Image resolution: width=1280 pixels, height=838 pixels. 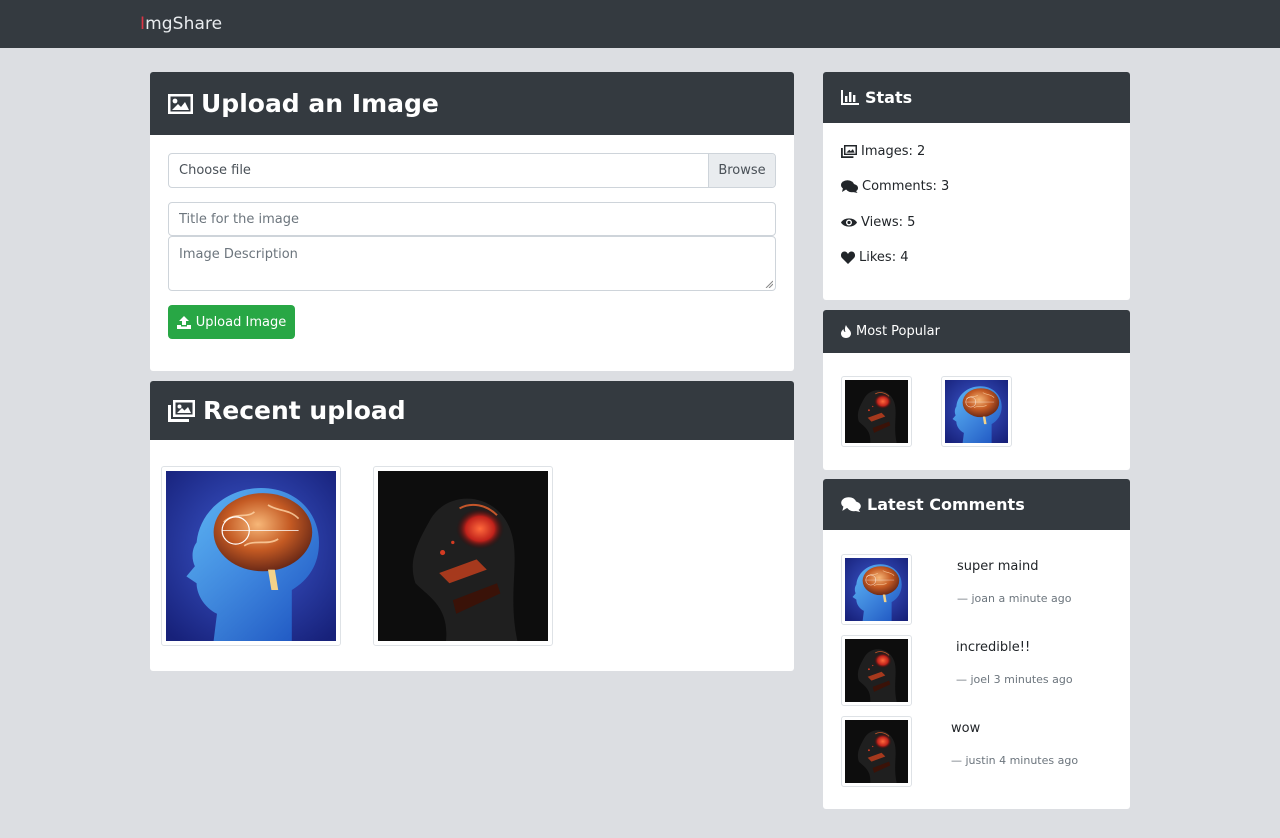 I want to click on comment-meta: — joel 3 minutes ago, so click(x=1014, y=679).